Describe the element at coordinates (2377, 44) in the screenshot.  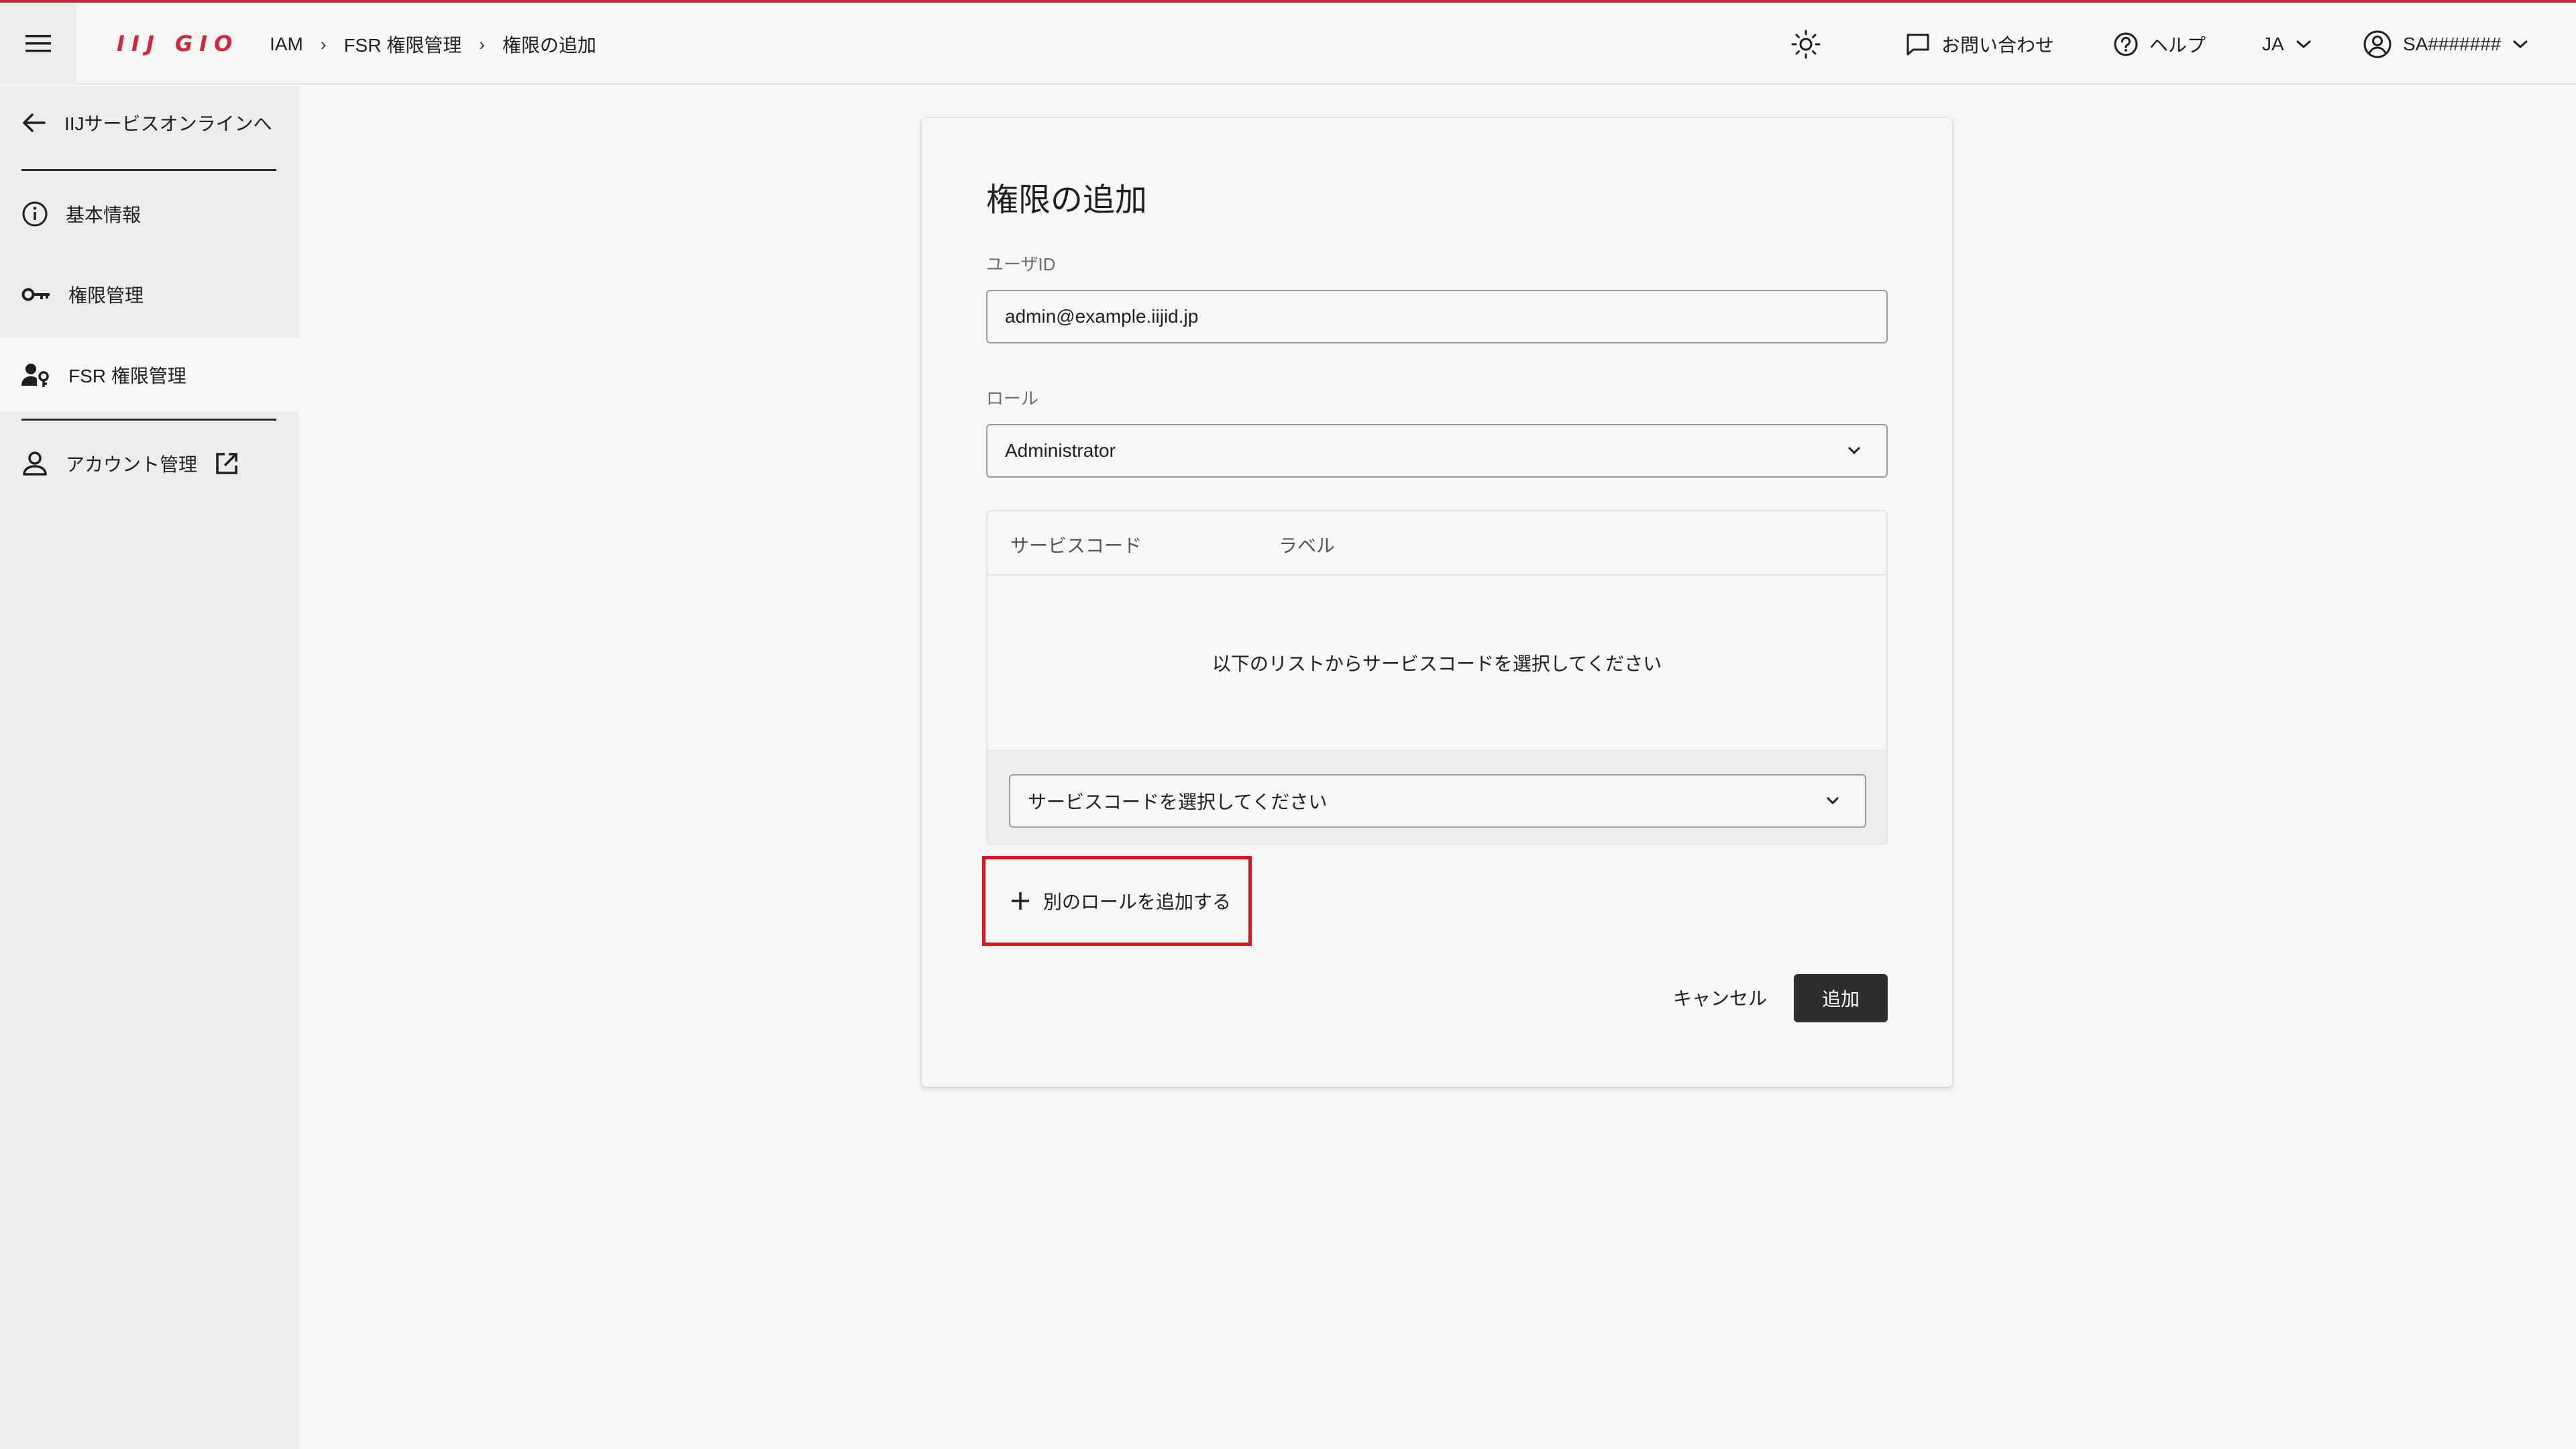
I see `user-circle-icon` at that location.